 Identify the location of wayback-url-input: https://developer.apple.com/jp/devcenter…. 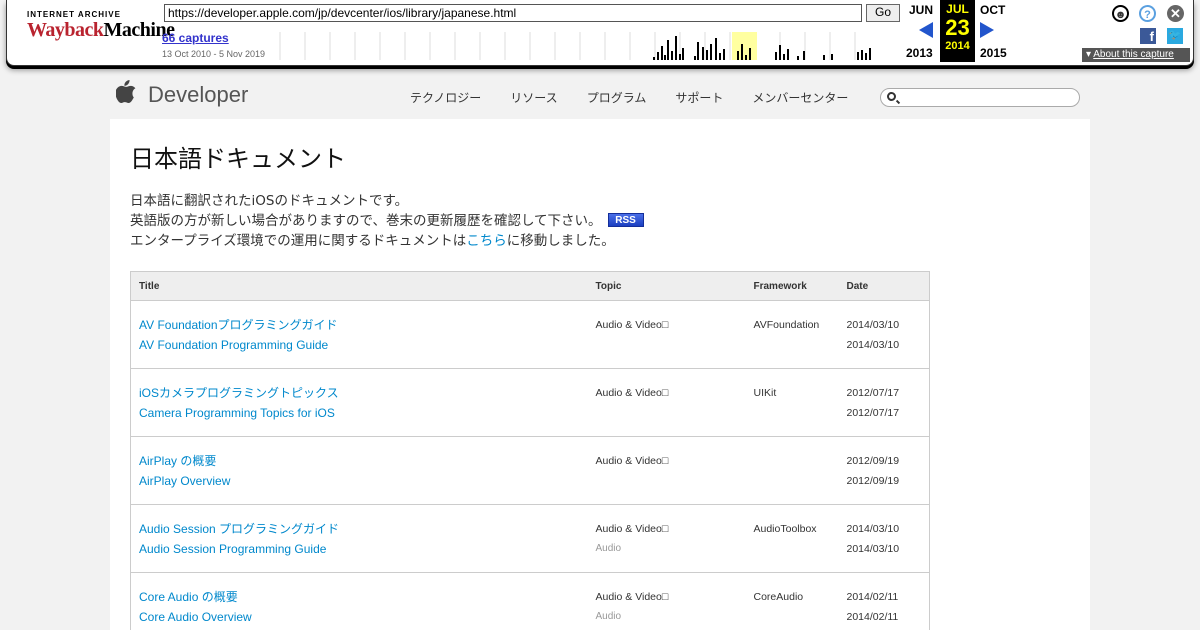
(513, 13).